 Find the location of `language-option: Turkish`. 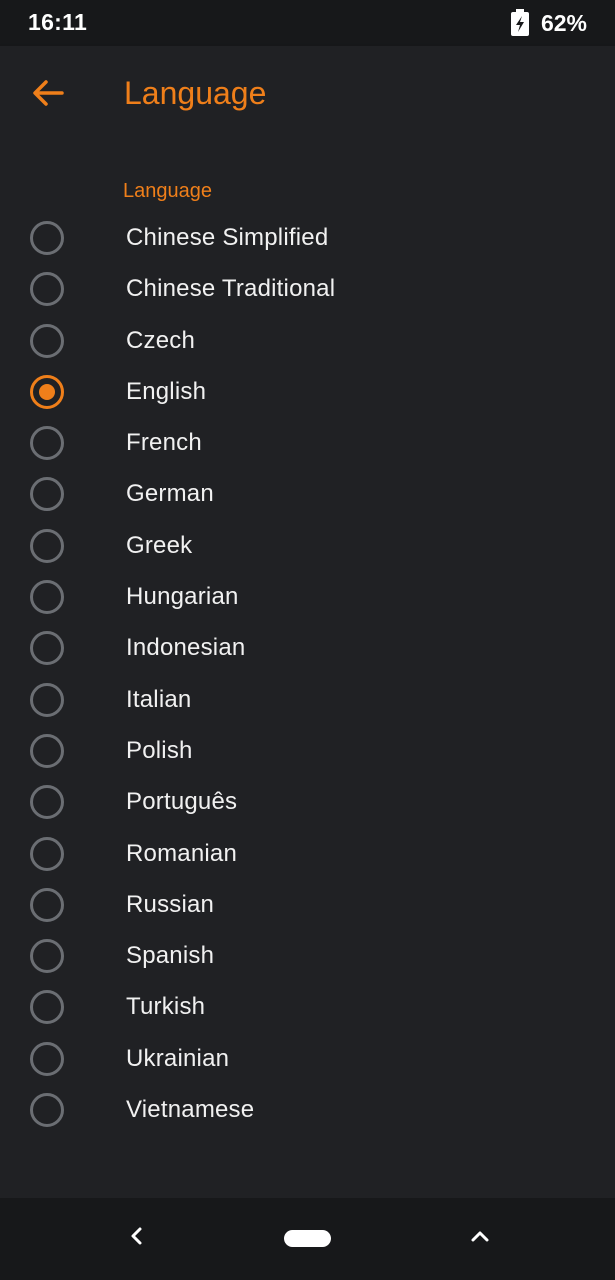

language-option: Turkish is located at coordinates (307, 1006).